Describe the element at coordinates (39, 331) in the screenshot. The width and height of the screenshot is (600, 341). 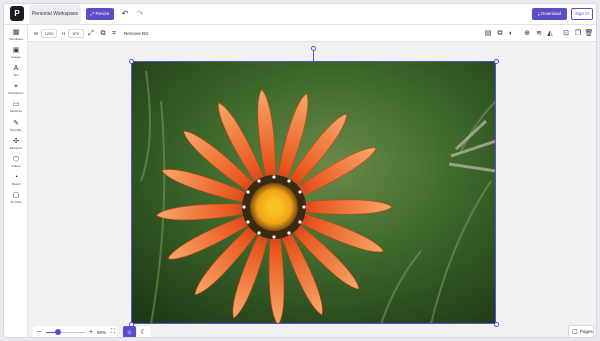
I see `zoom-out-button: −` at that location.